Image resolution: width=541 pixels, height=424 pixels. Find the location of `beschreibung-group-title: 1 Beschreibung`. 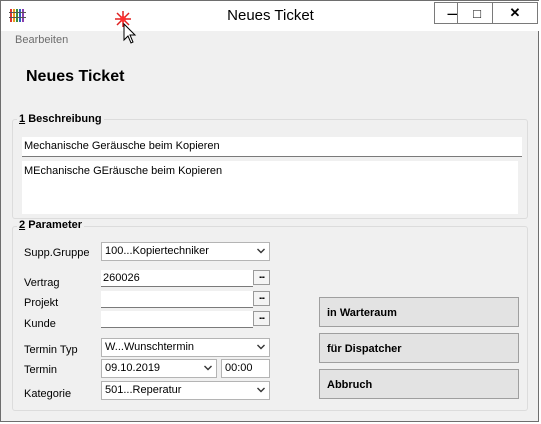

beschreibung-group-title: 1 Beschreibung is located at coordinates (60, 119).